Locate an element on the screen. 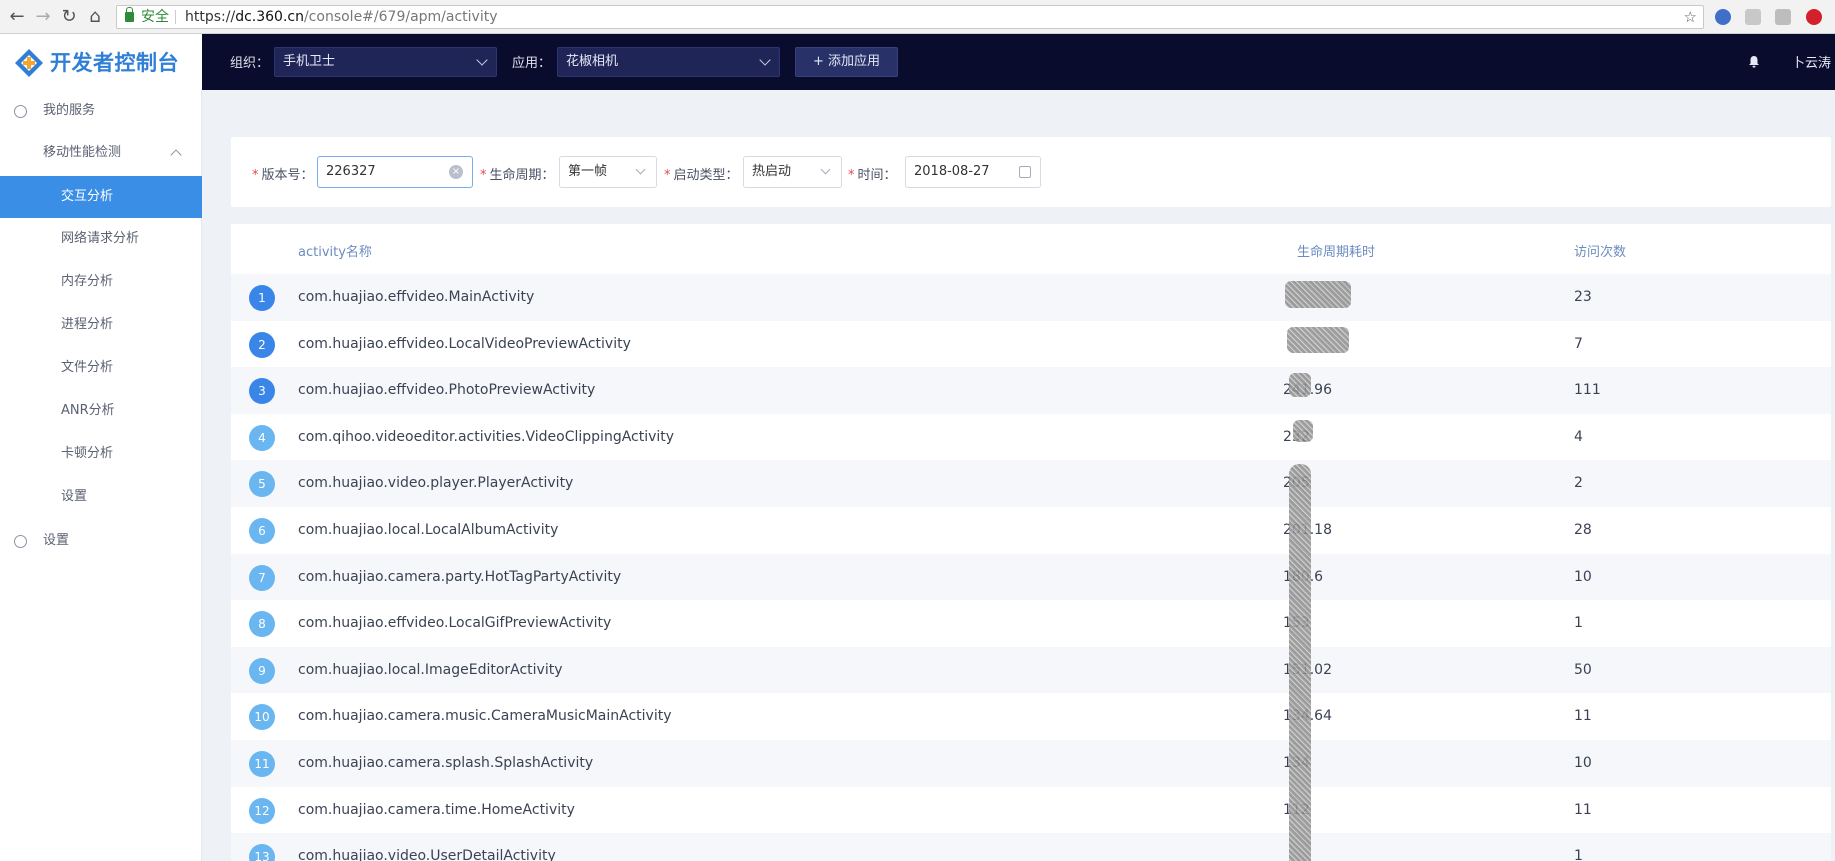  secure-label: 安全 is located at coordinates (155, 17).